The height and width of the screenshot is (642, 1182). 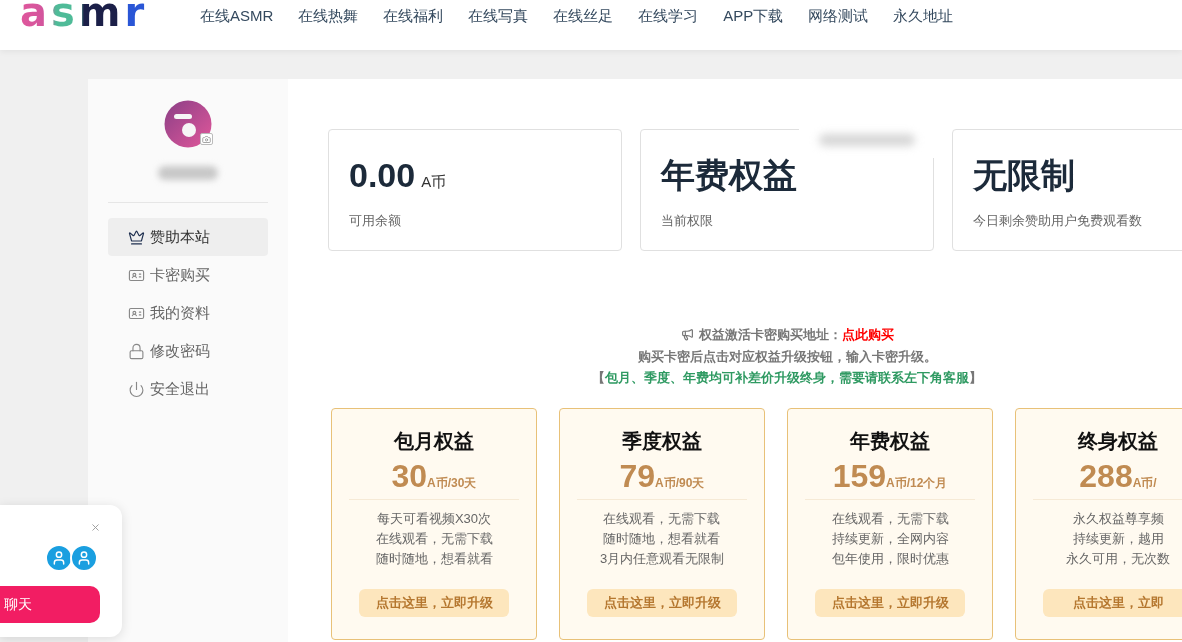 What do you see at coordinates (1144, 483) in the screenshot?
I see `plan-unit: A币/` at bounding box center [1144, 483].